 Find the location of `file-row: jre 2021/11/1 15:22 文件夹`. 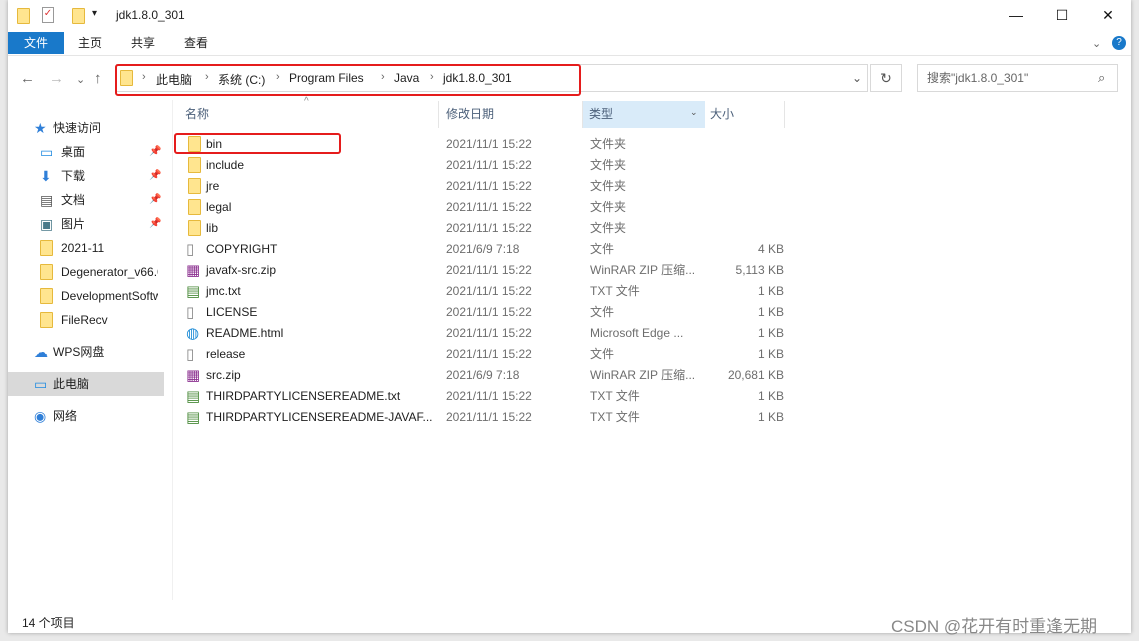

file-row: jre 2021/11/1 15:22 文件夹 is located at coordinates (484, 186).